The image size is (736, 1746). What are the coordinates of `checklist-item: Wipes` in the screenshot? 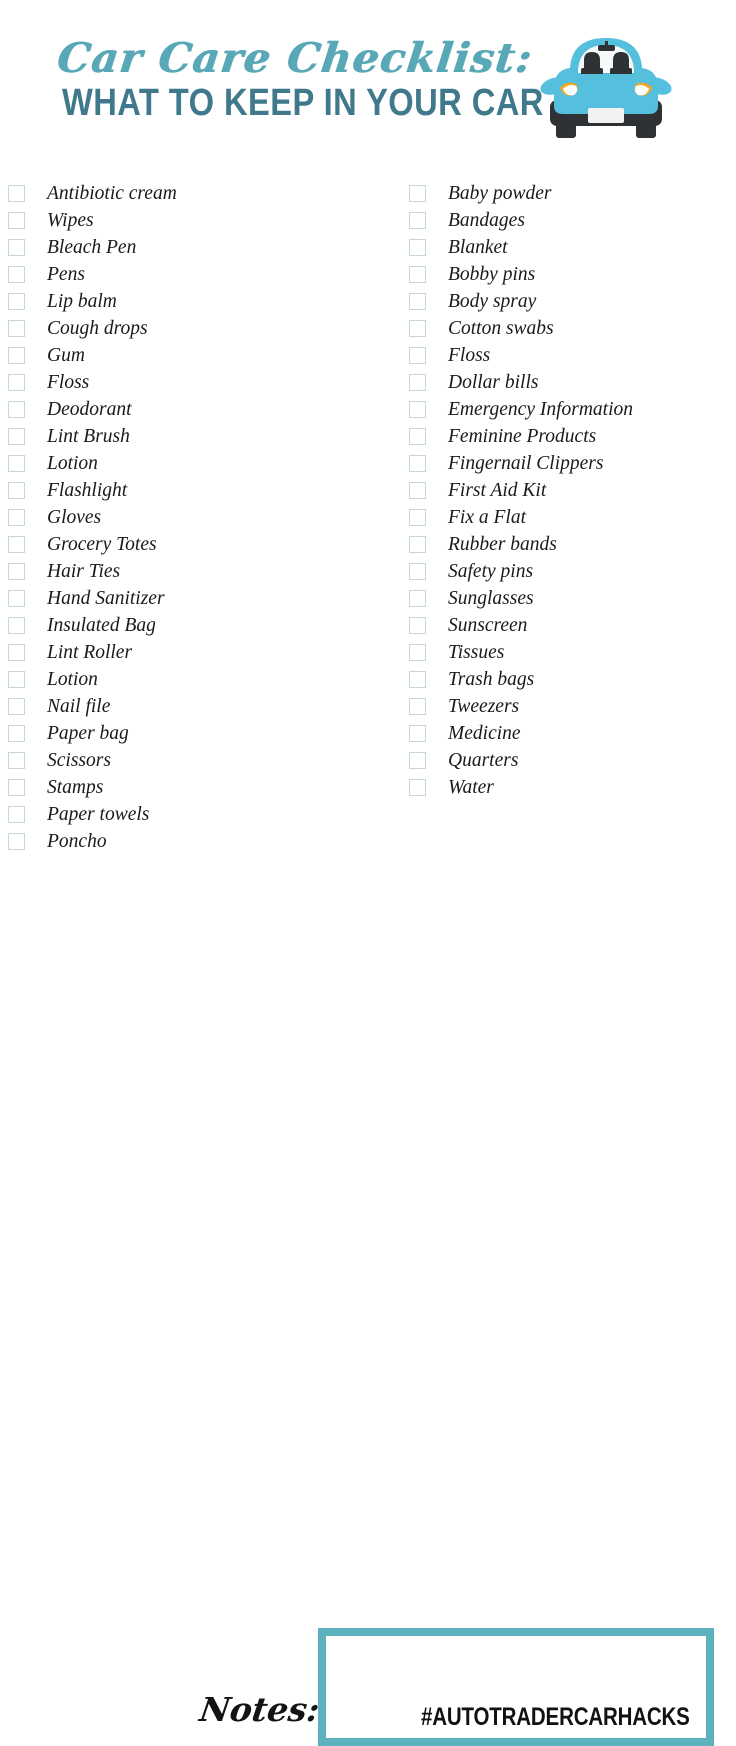 It's located at (198, 220).